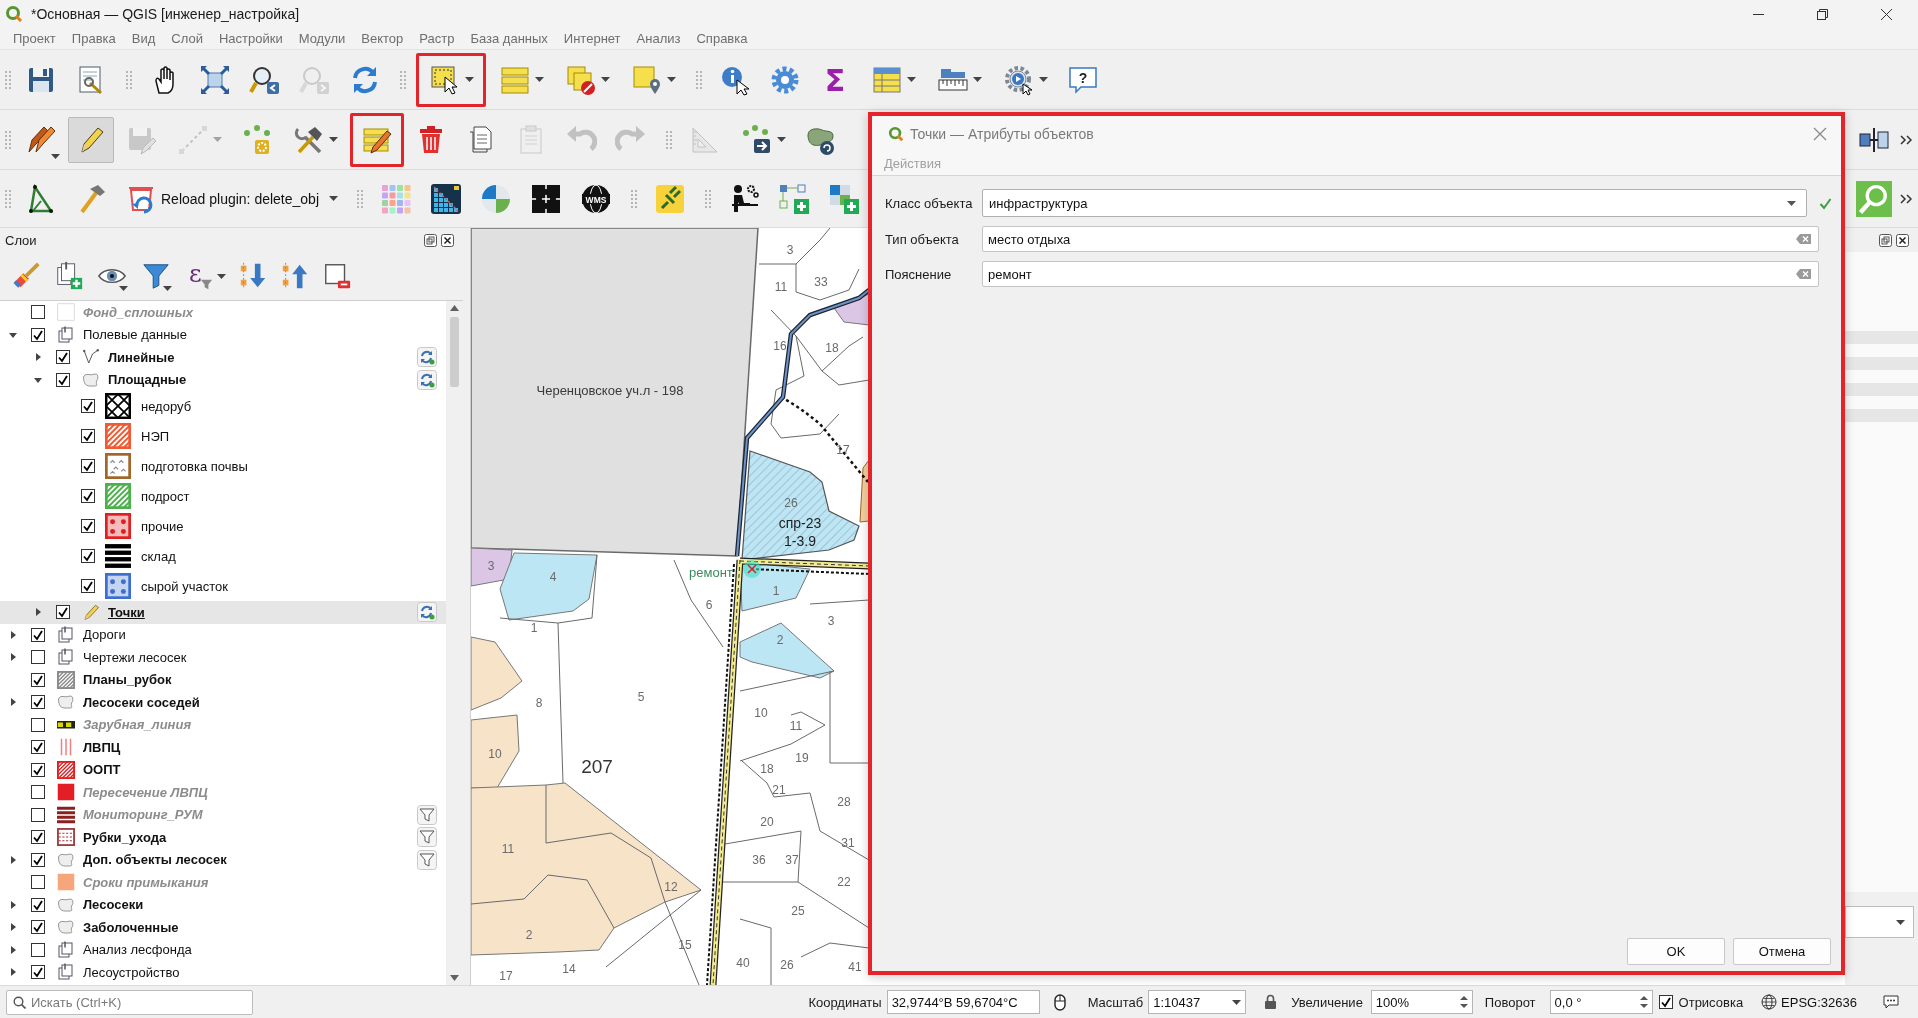  What do you see at coordinates (454, 308) in the screenshot?
I see `arrow-up-icon` at bounding box center [454, 308].